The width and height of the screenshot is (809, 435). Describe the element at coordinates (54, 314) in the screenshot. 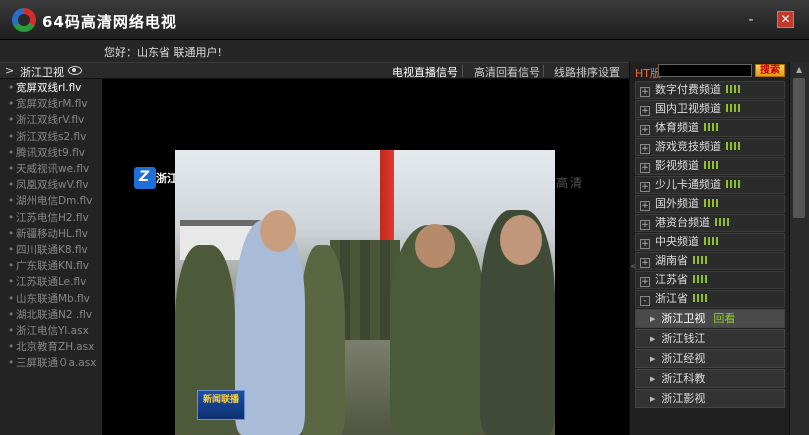

I see `stream-source-label: 湖北联通N2 .flv` at that location.